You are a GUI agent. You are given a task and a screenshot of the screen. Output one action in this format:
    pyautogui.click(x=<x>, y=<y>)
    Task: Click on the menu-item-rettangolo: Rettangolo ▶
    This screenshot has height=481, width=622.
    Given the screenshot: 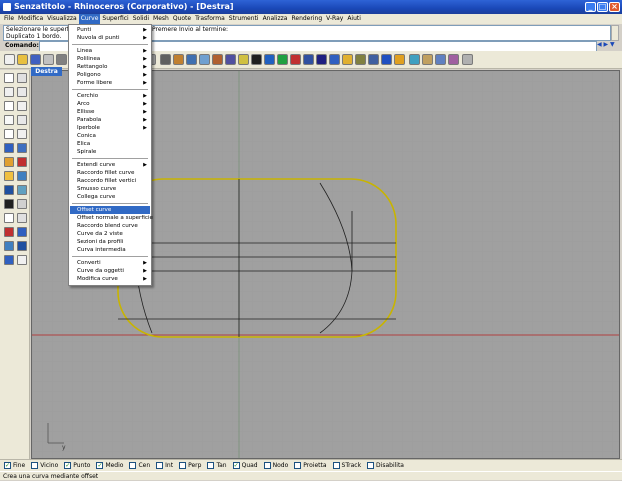 What is the action you would take?
    pyautogui.click(x=110, y=67)
    